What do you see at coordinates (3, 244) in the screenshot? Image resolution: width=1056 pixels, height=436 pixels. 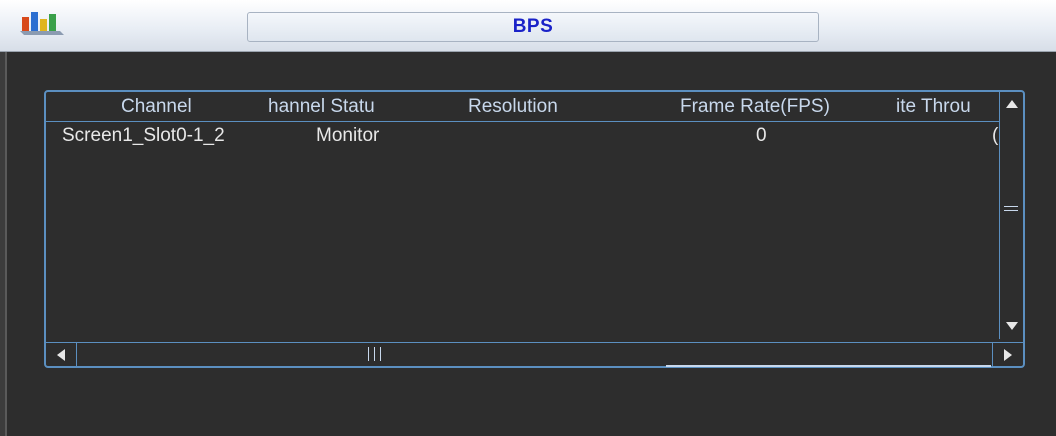 I see `left-edge` at bounding box center [3, 244].